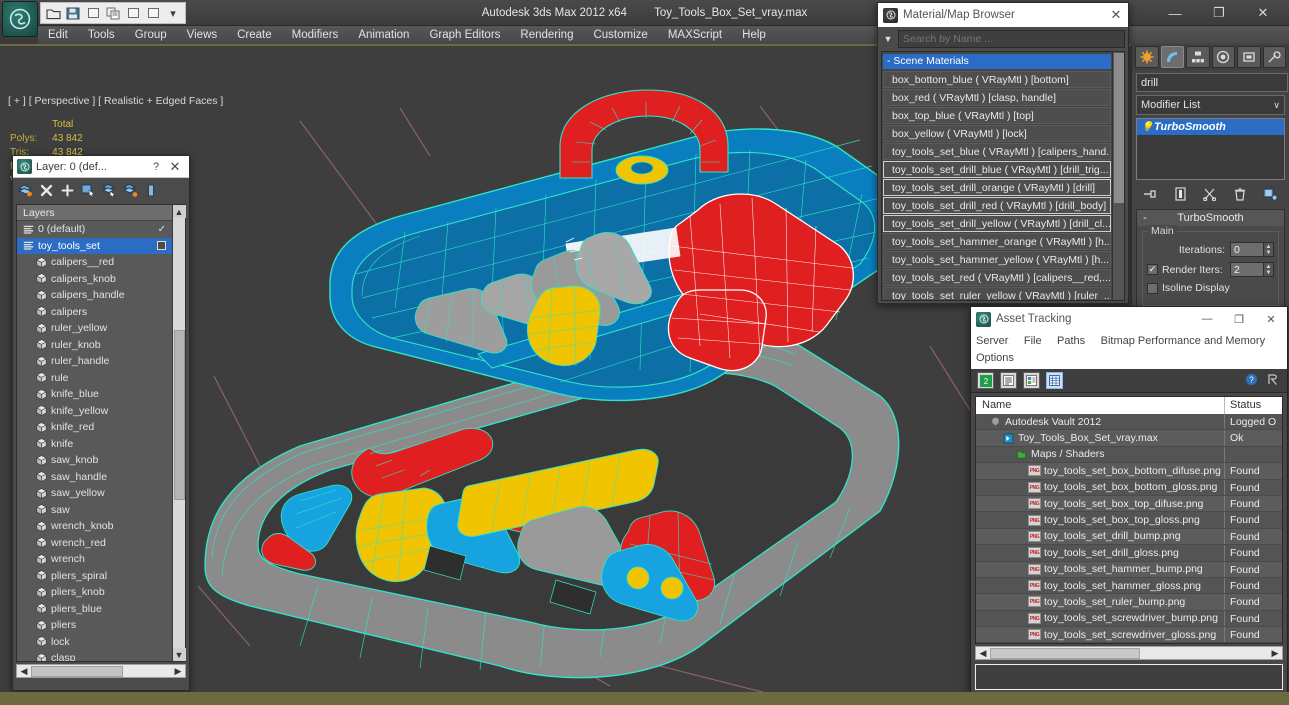 This screenshot has width=1289, height=705. What do you see at coordinates (94, 609) in the screenshot?
I see `layer-row: pliers_blue` at bounding box center [94, 609].